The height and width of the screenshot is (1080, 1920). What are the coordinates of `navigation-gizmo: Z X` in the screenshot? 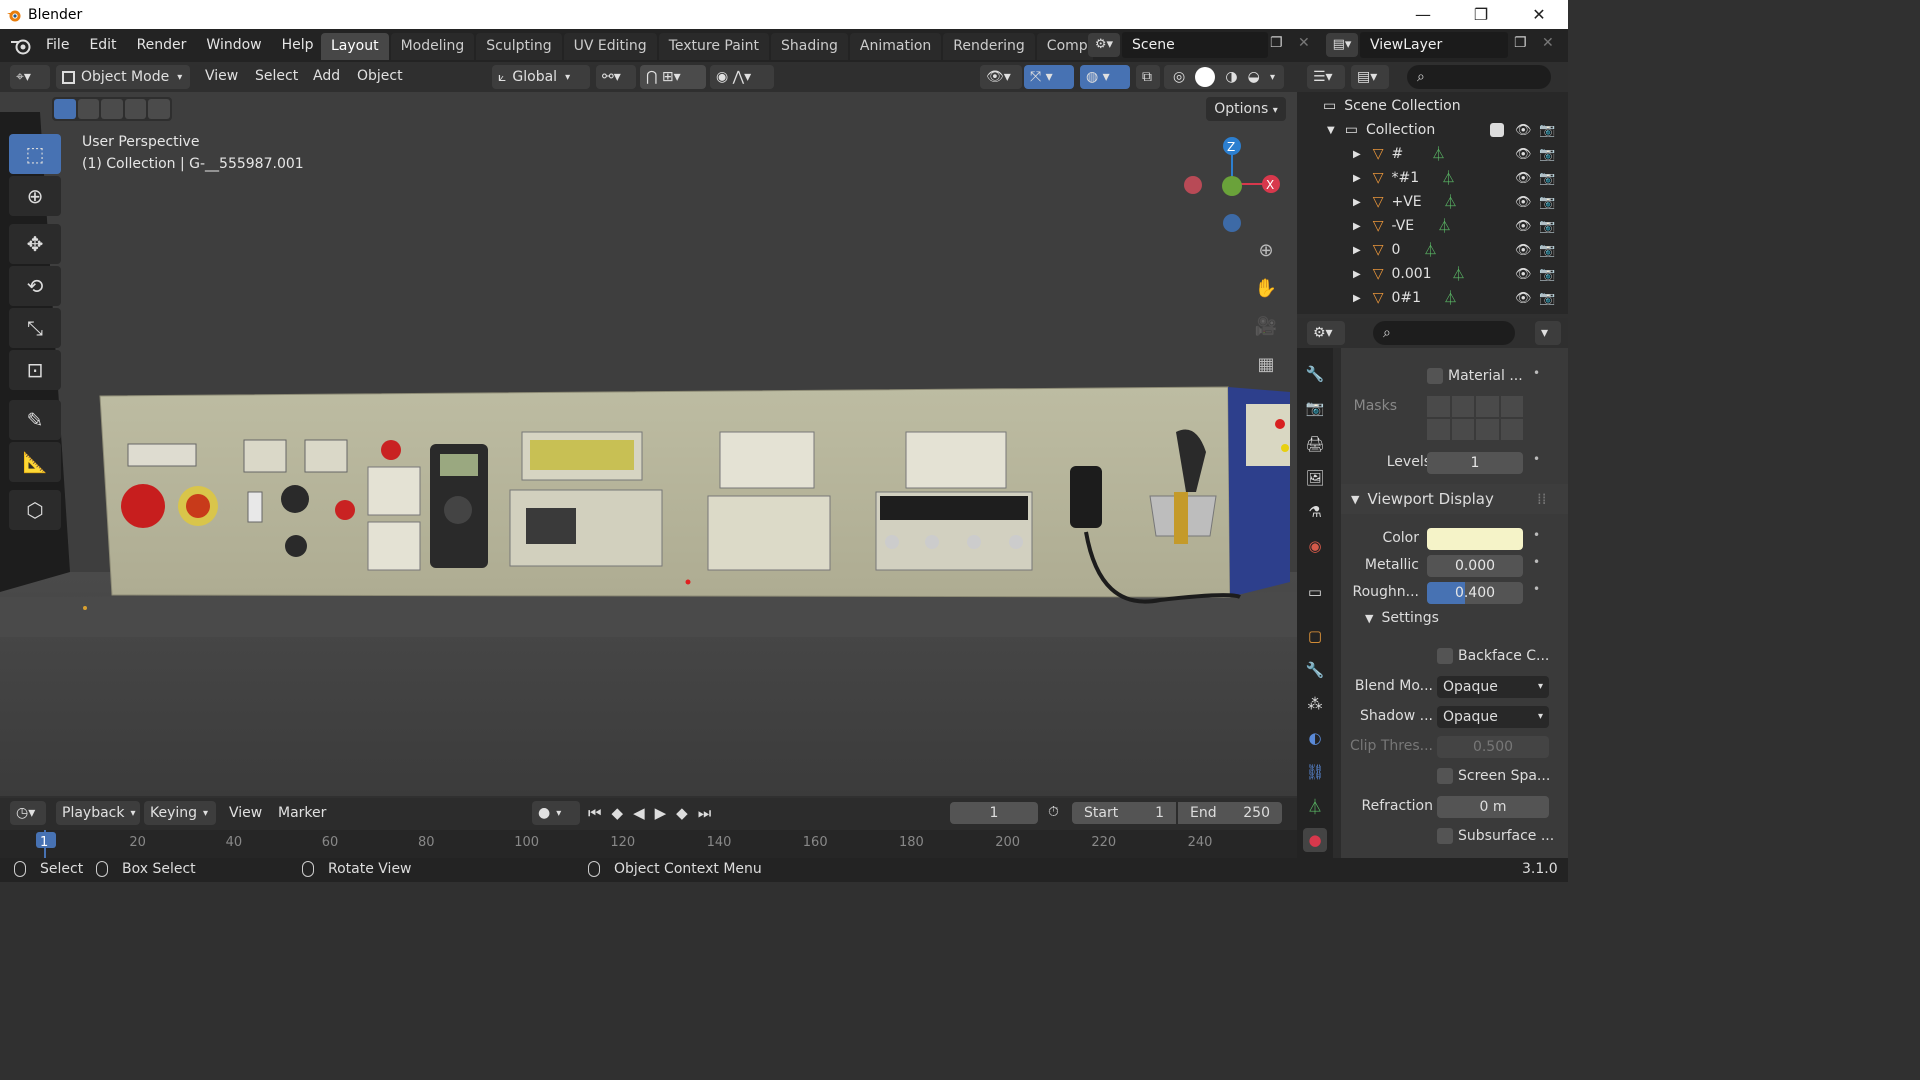 It's located at (1235, 187).